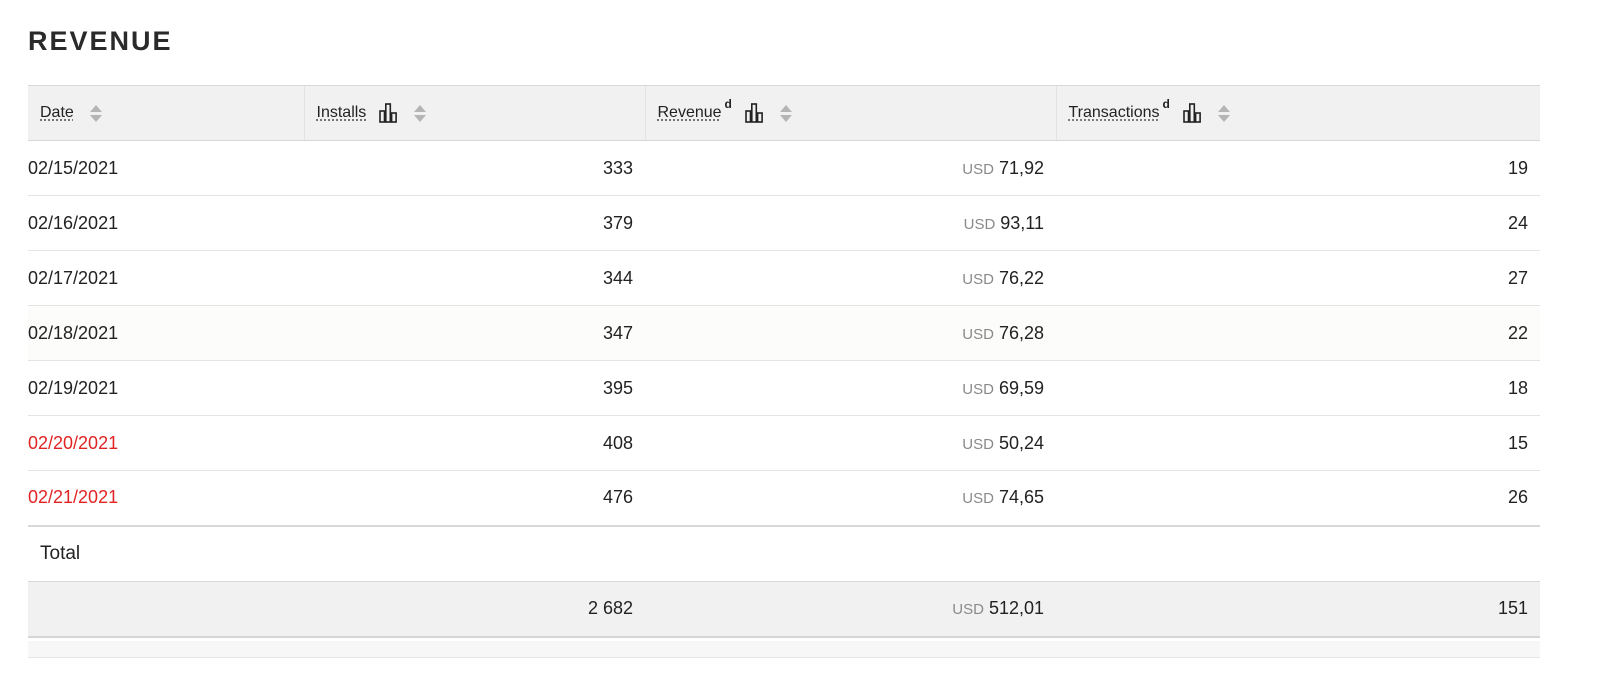 This screenshot has height=694, width=1600. I want to click on installs-cell: 347, so click(617, 332).